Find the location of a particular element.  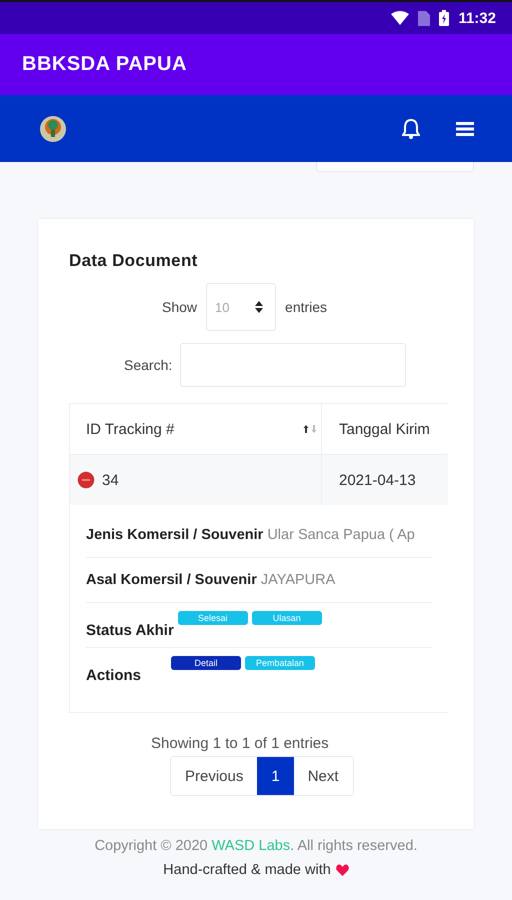

table-cell-text: 2021-04-13 is located at coordinates (377, 480).